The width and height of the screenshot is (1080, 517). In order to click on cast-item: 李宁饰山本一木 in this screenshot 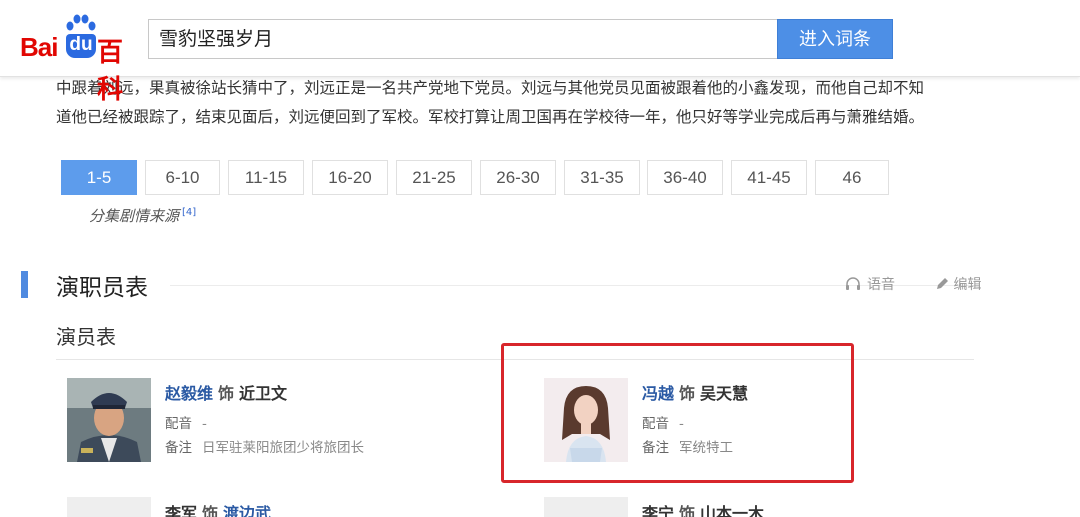, I will do `click(694, 507)`.